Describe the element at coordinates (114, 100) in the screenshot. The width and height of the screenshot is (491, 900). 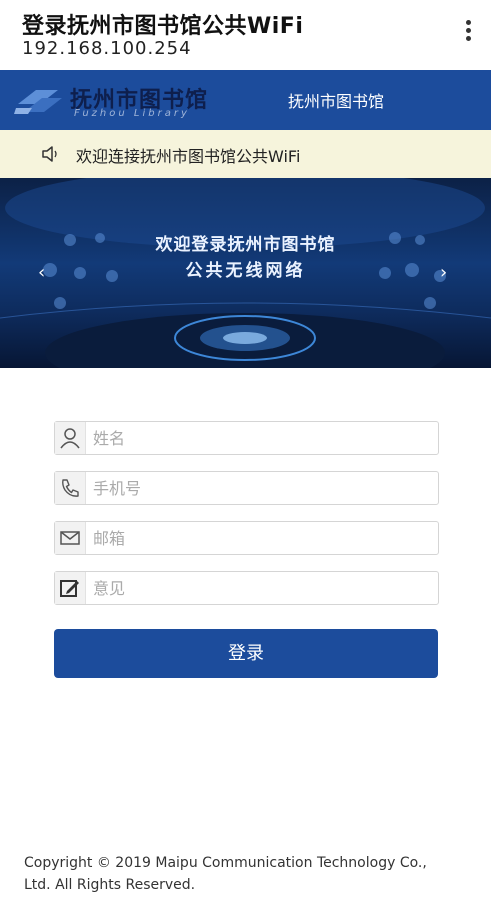
I see `library-logo: 抚州市图书馆 Fuzhou Library` at that location.